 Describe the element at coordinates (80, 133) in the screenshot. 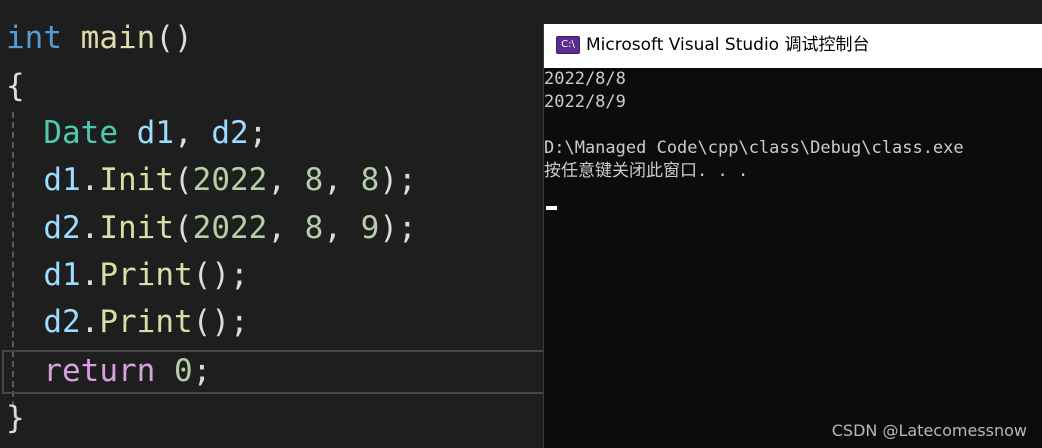

I see `type-date: Date` at that location.